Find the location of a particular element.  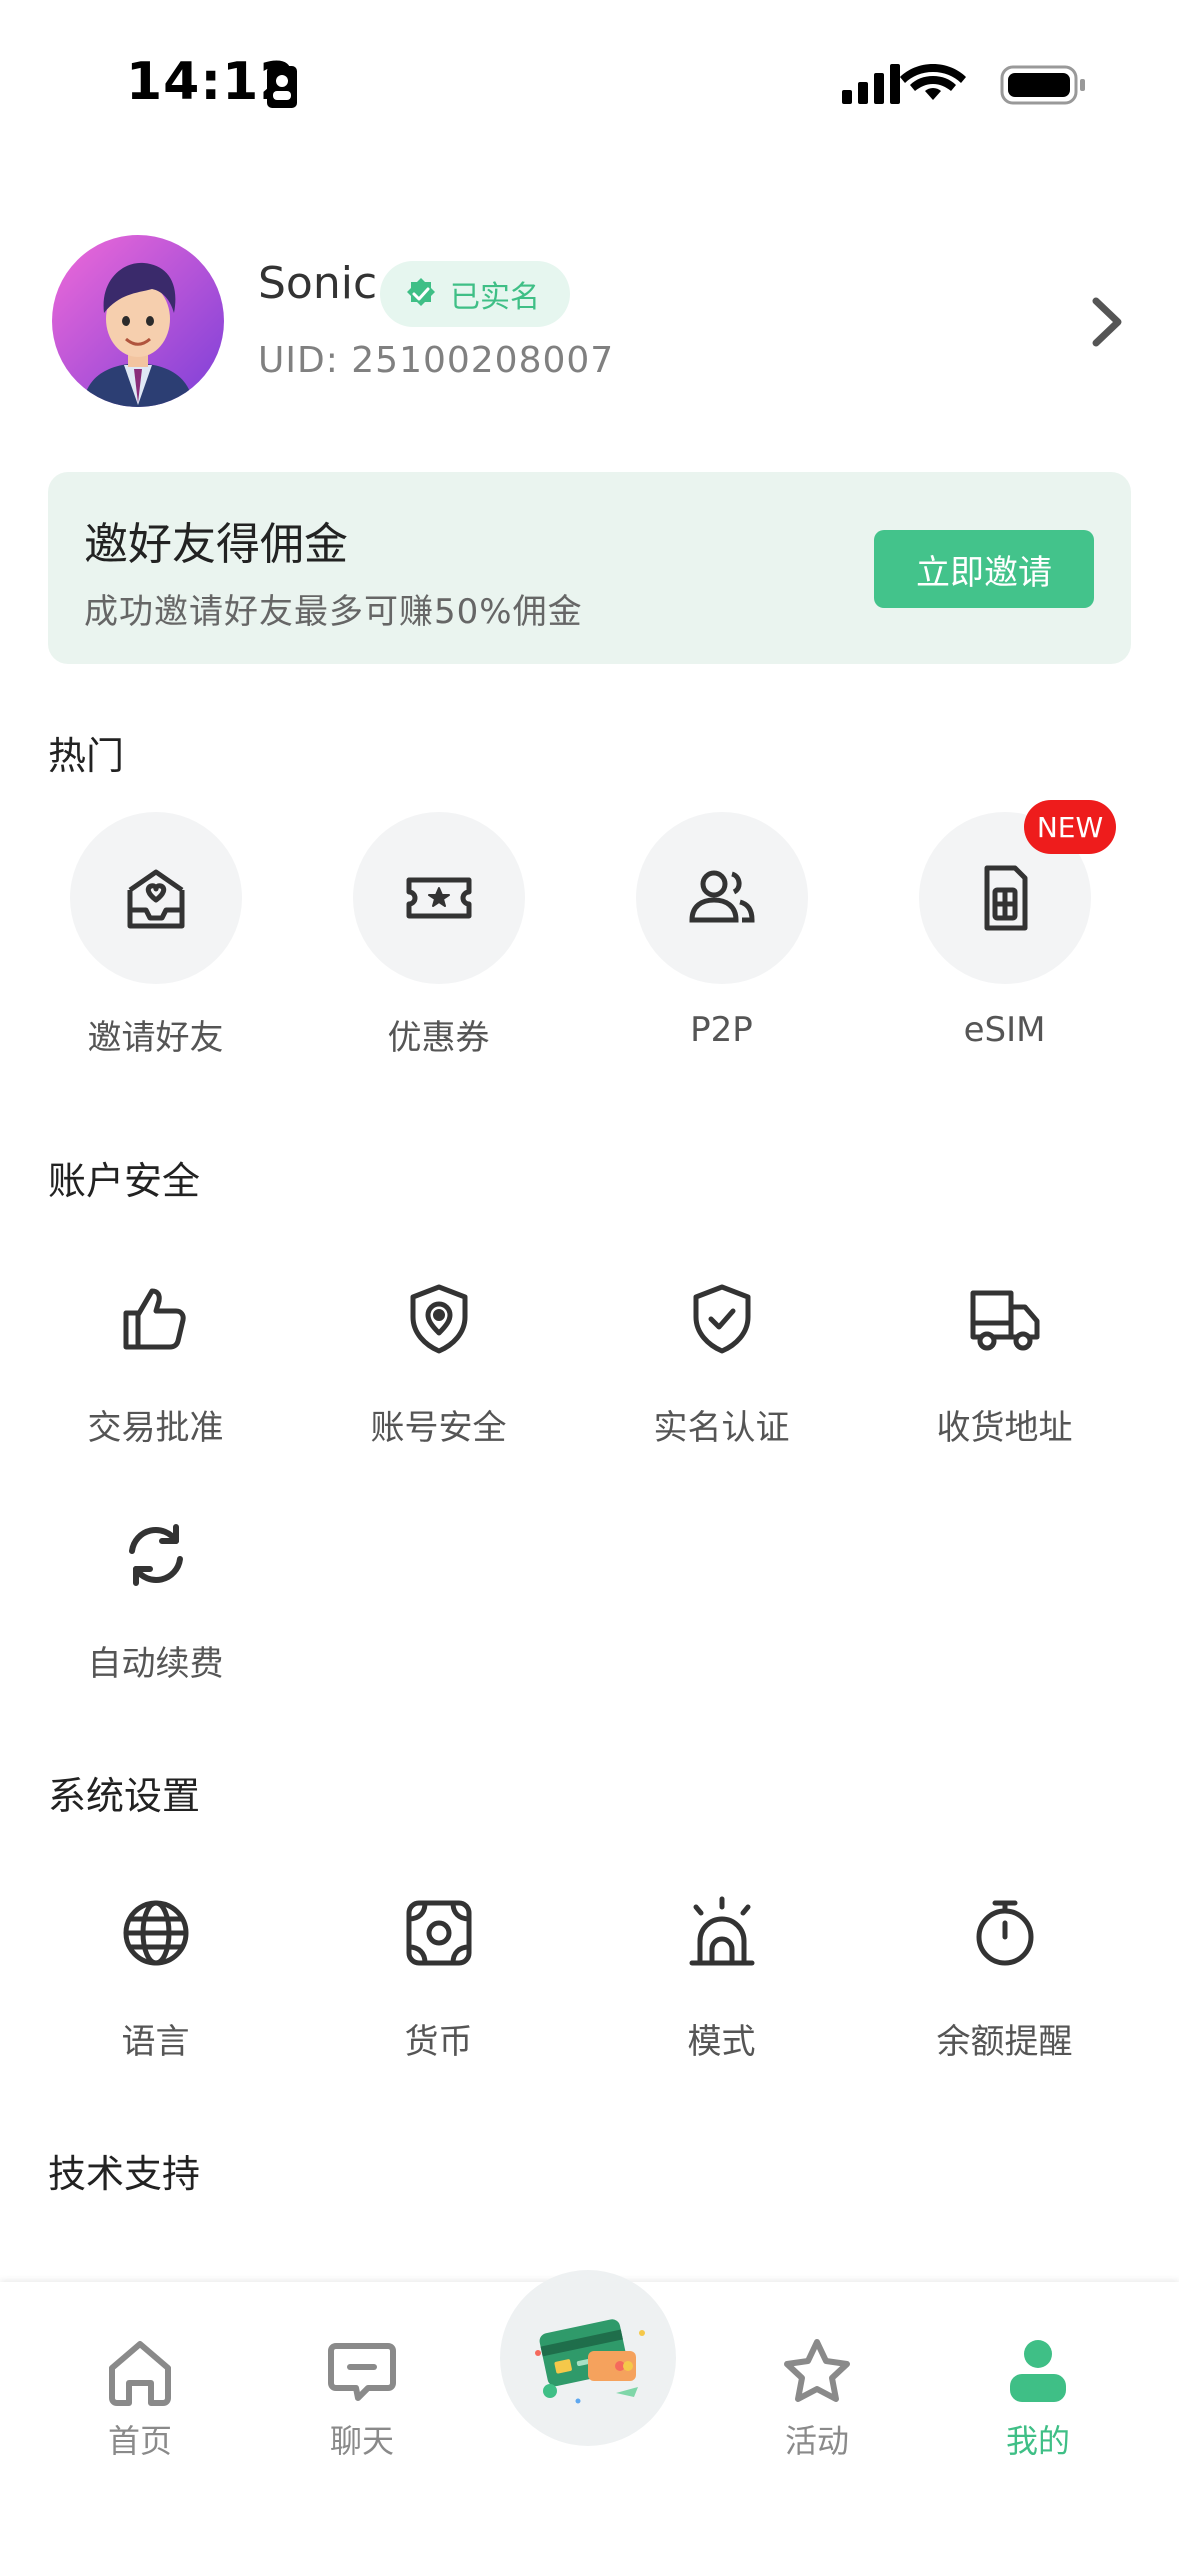

banner-subtitle: 成功邀请好友最多可赚50%佣金 is located at coordinates (333, 612).